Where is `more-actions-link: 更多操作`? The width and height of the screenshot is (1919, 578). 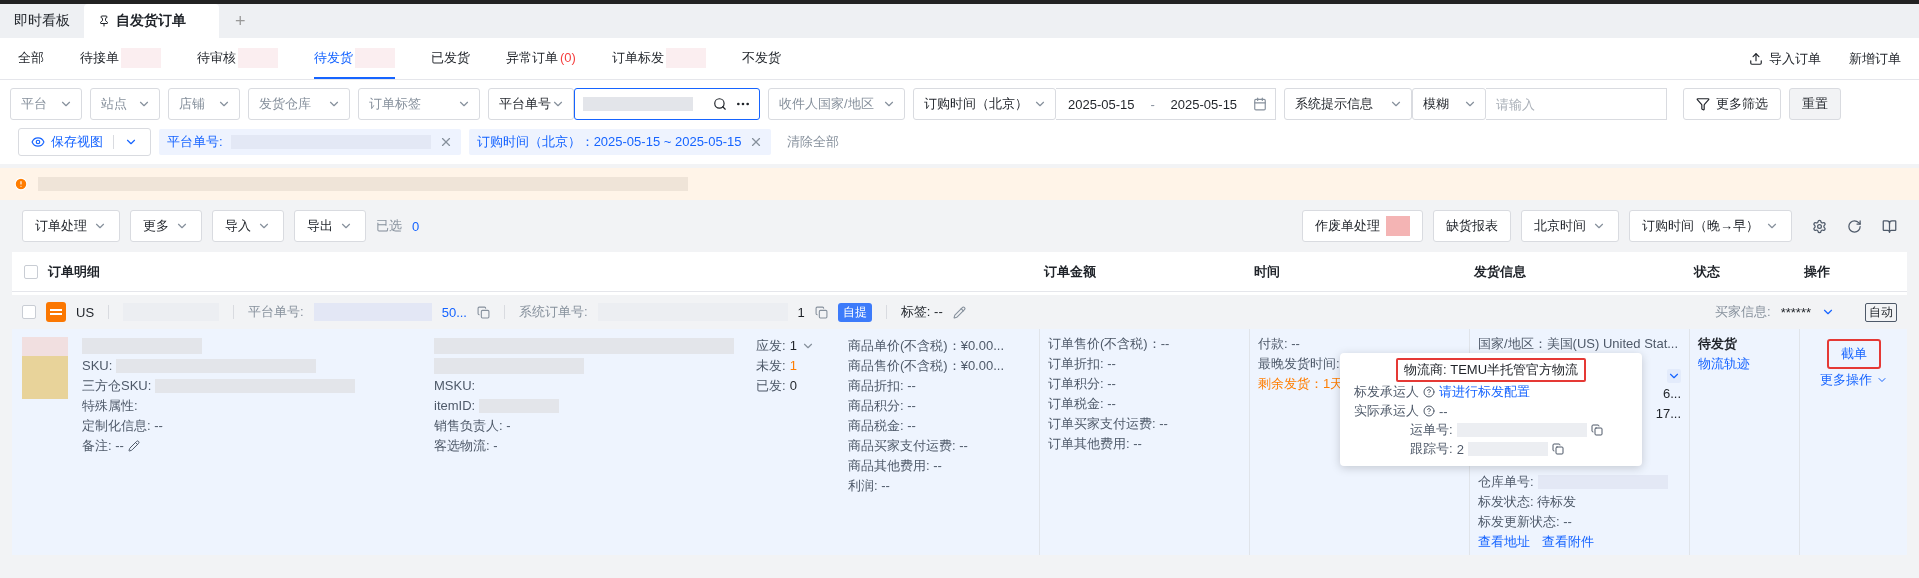
more-actions-link: 更多操作 is located at coordinates (1845, 380).